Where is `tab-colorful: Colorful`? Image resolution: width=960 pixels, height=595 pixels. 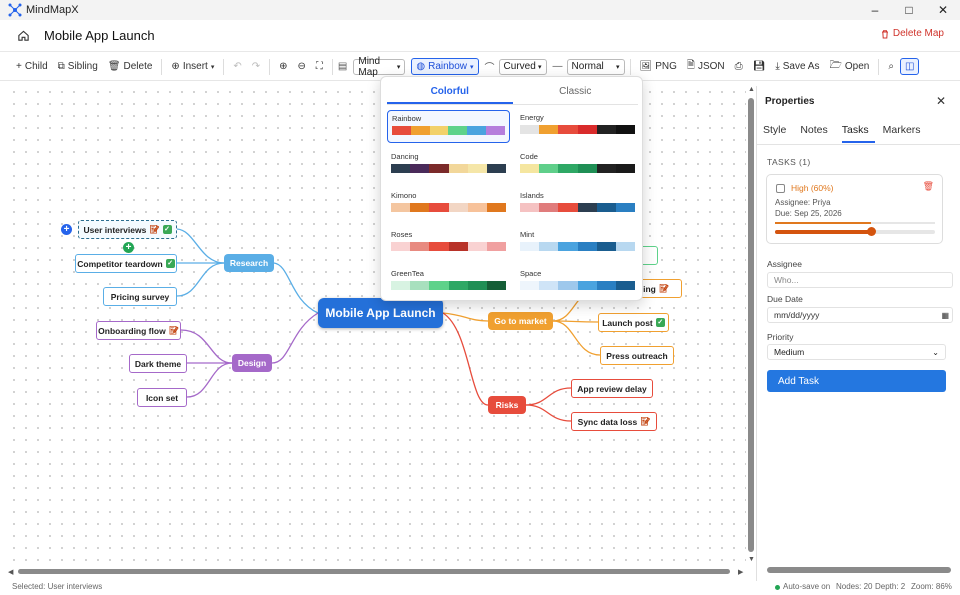
tab-colorful: Colorful is located at coordinates (450, 93).